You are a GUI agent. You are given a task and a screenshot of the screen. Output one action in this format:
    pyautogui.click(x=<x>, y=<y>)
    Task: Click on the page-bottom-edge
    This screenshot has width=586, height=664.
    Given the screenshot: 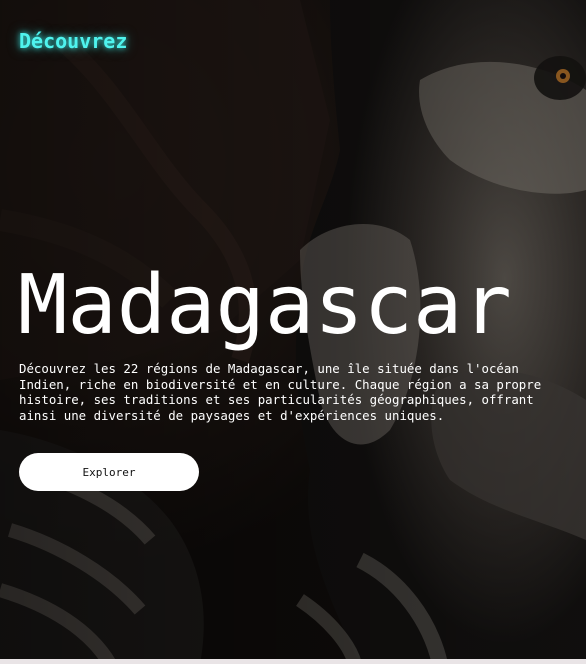 What is the action you would take?
    pyautogui.click(x=293, y=661)
    